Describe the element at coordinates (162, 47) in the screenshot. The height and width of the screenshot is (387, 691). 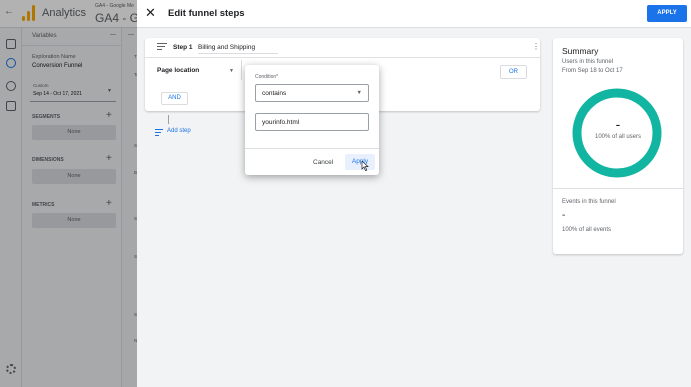
I see `drag-handle-icon` at that location.